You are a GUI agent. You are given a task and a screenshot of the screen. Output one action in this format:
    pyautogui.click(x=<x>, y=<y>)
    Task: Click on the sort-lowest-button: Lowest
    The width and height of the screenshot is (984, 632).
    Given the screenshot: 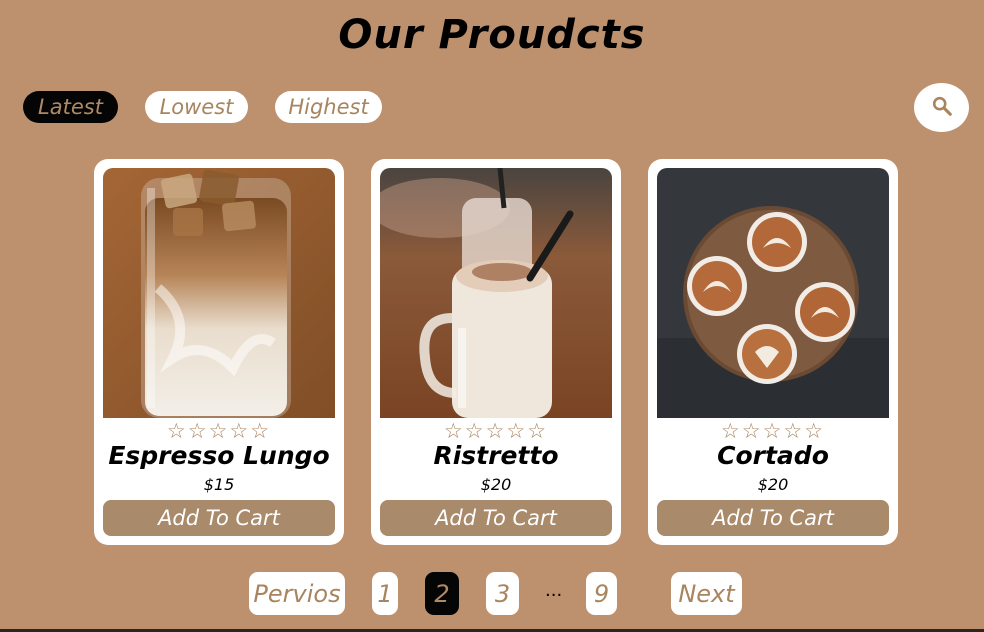 What is the action you would take?
    pyautogui.click(x=196, y=107)
    